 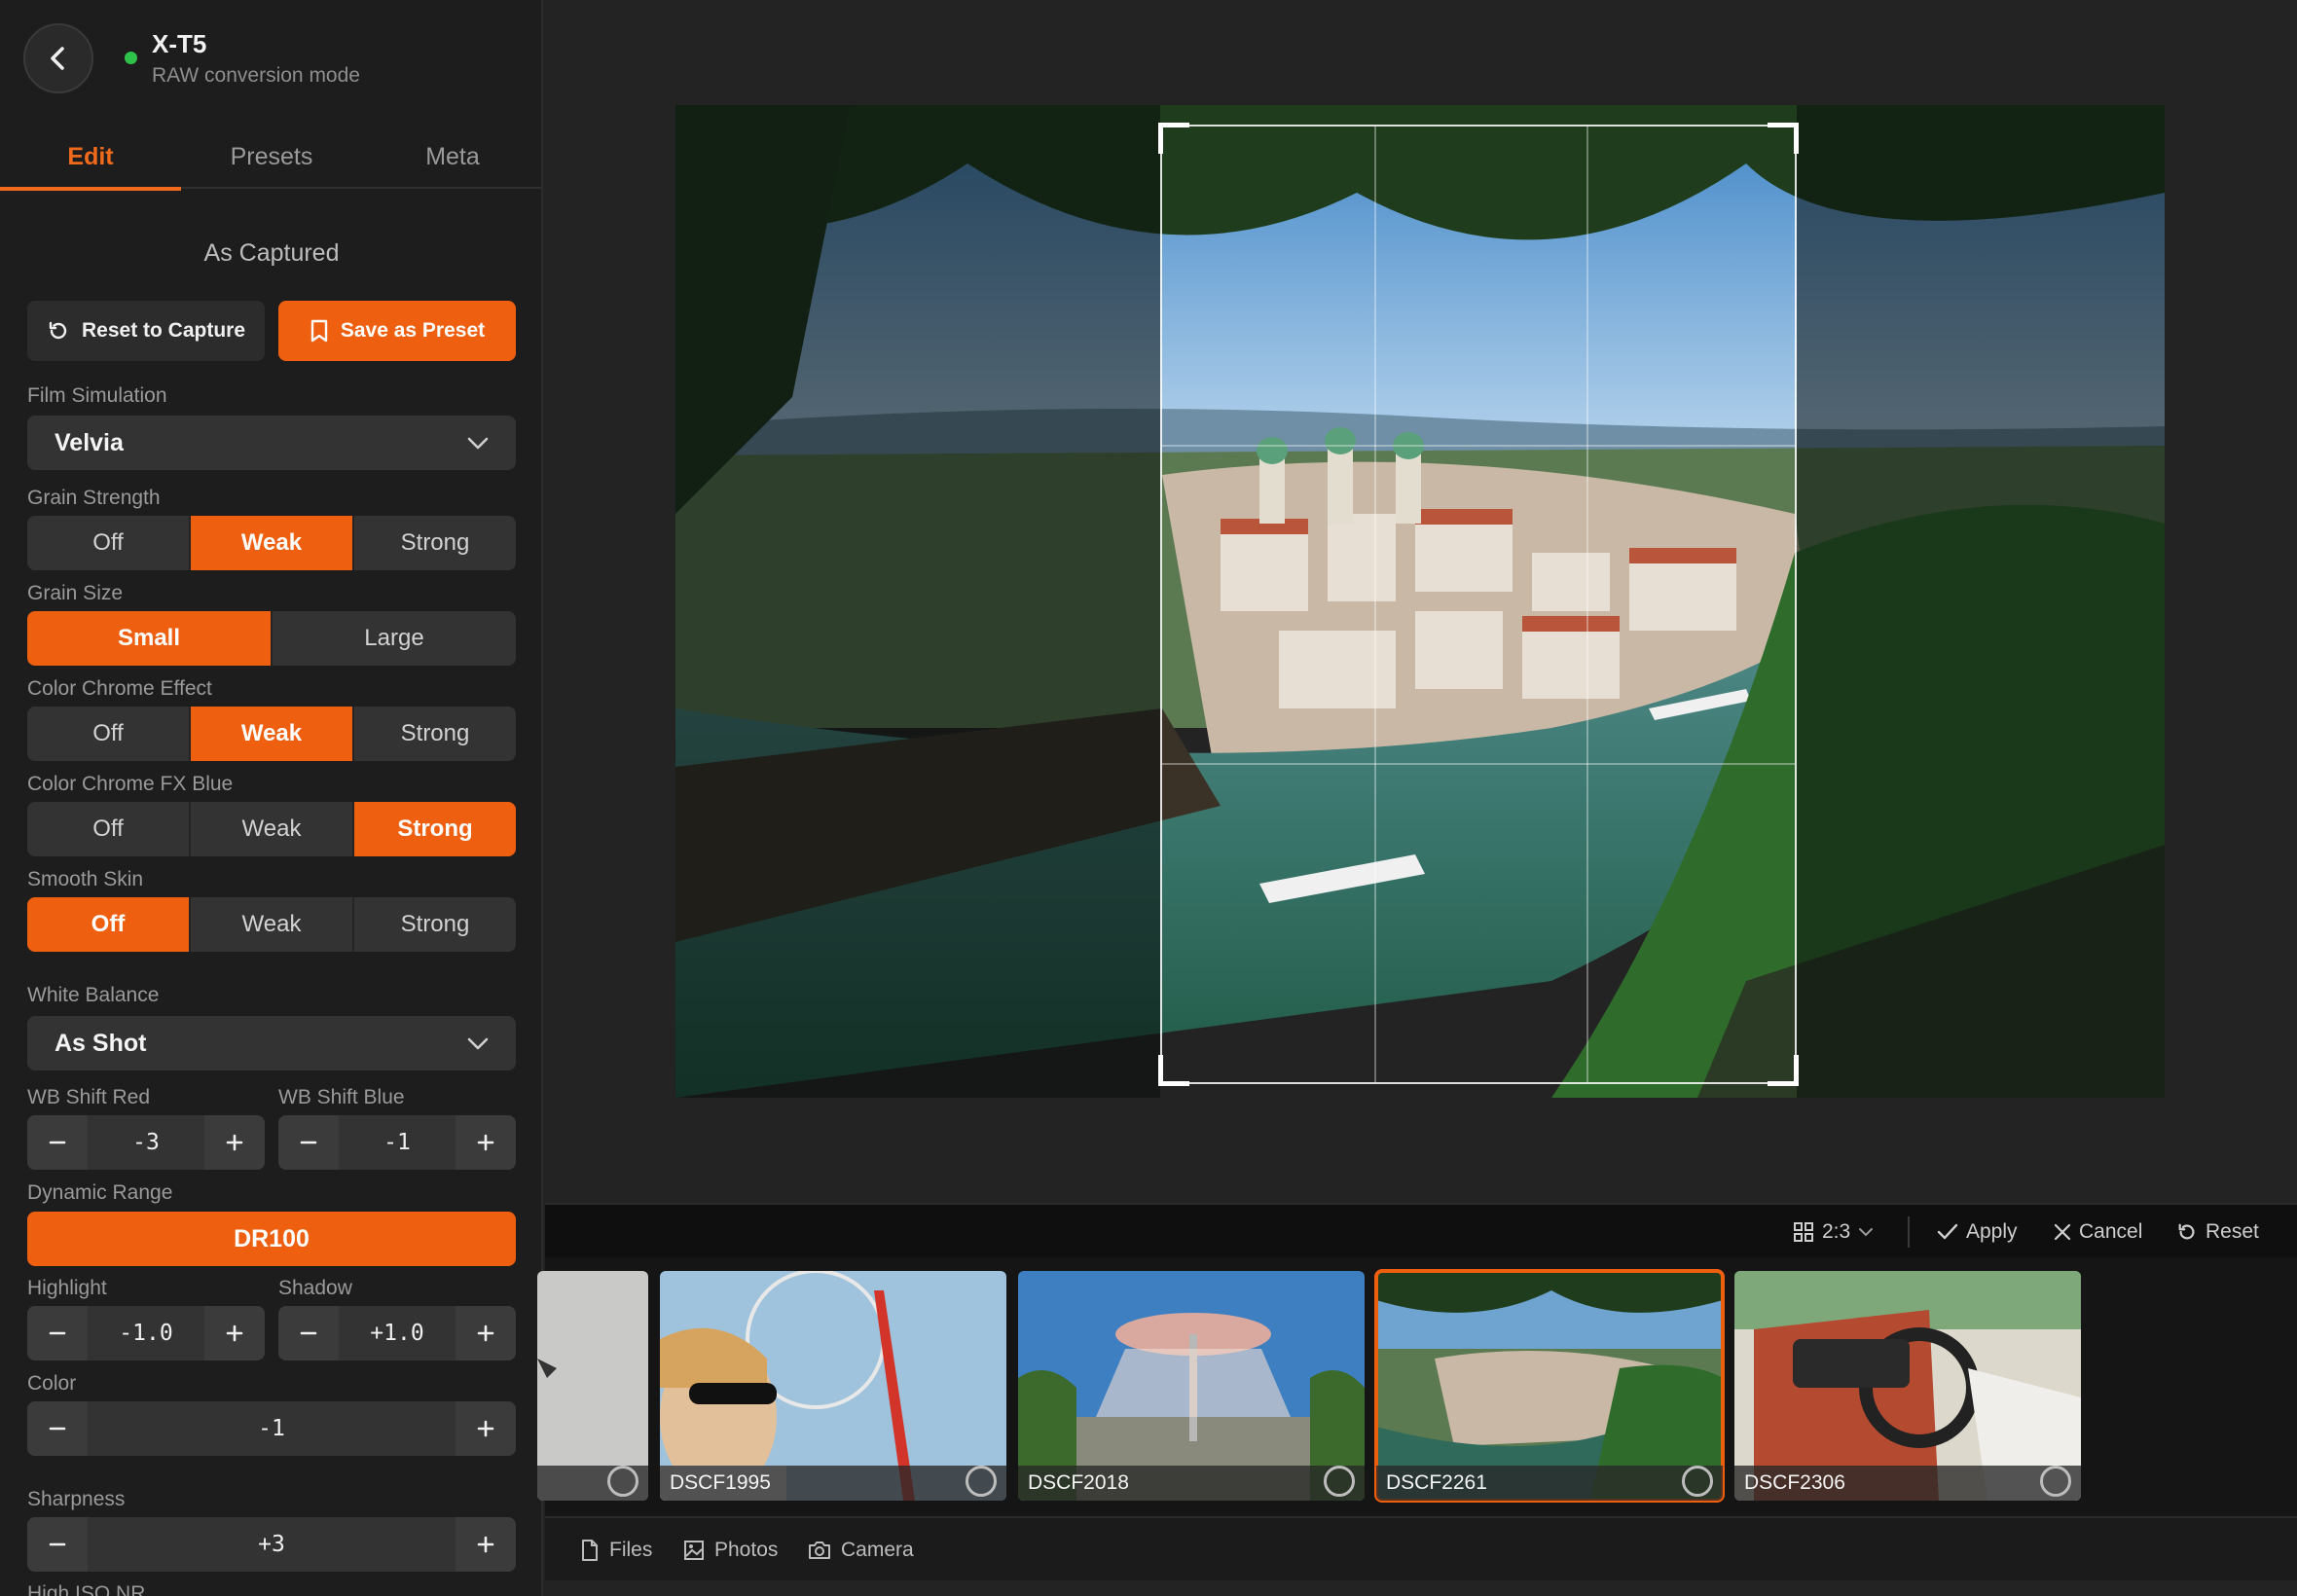 I want to click on apply-crop-button: Apply, so click(x=1977, y=1232).